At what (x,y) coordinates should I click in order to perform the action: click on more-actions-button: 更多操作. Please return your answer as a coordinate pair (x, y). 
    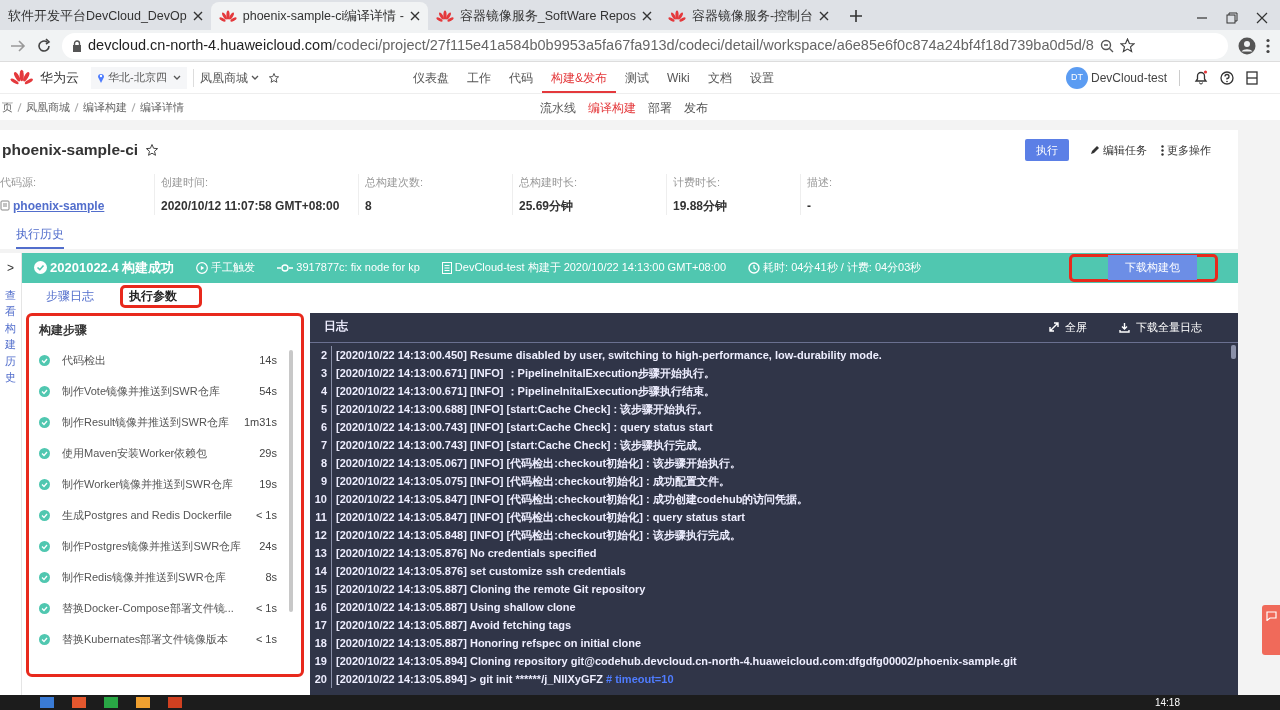
    Looking at the image, I should click on (1186, 150).